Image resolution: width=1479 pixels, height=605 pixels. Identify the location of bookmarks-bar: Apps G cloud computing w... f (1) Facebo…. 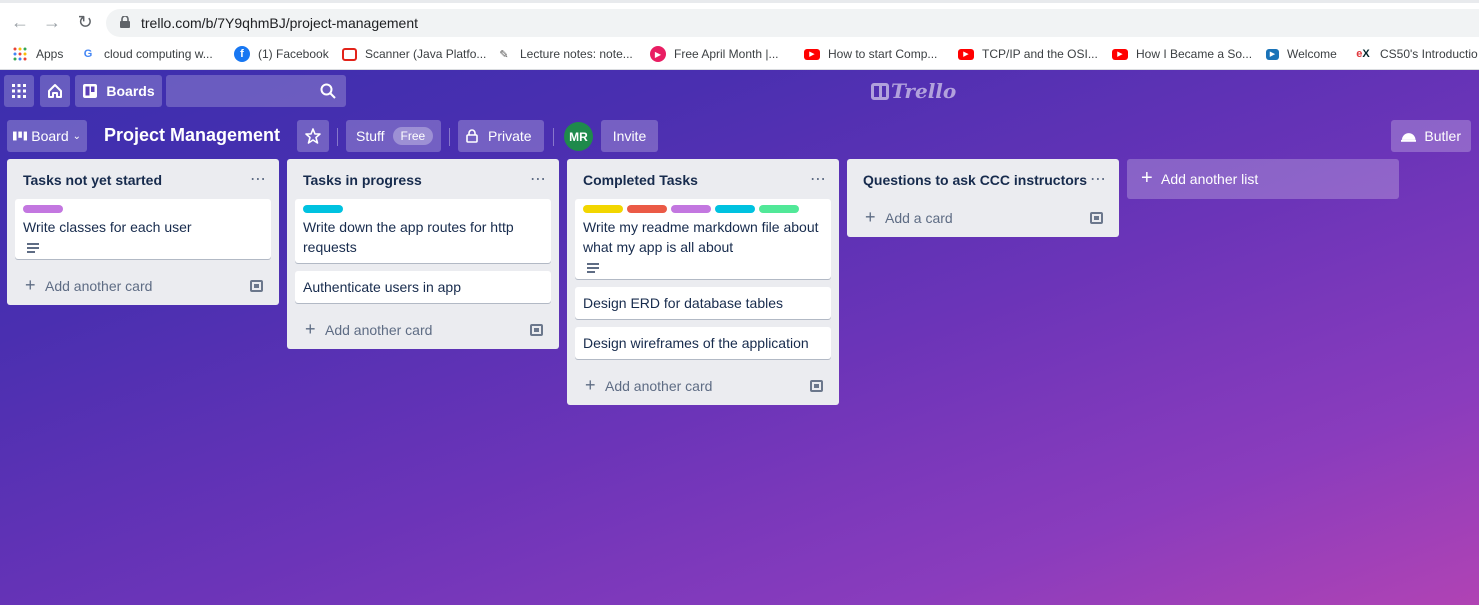
(739, 54).